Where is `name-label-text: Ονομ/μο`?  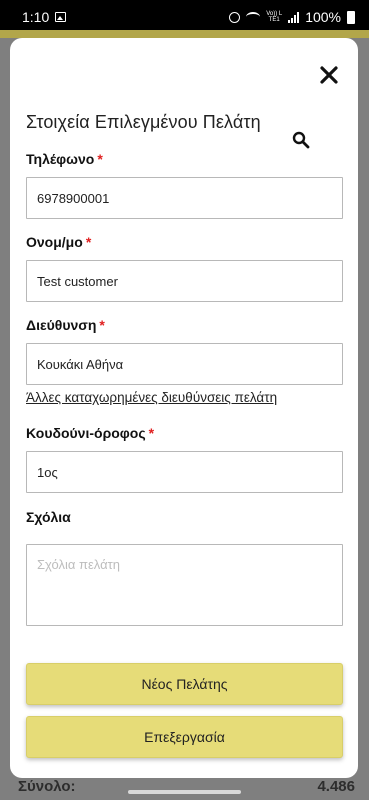 name-label-text: Ονομ/μο is located at coordinates (54, 242).